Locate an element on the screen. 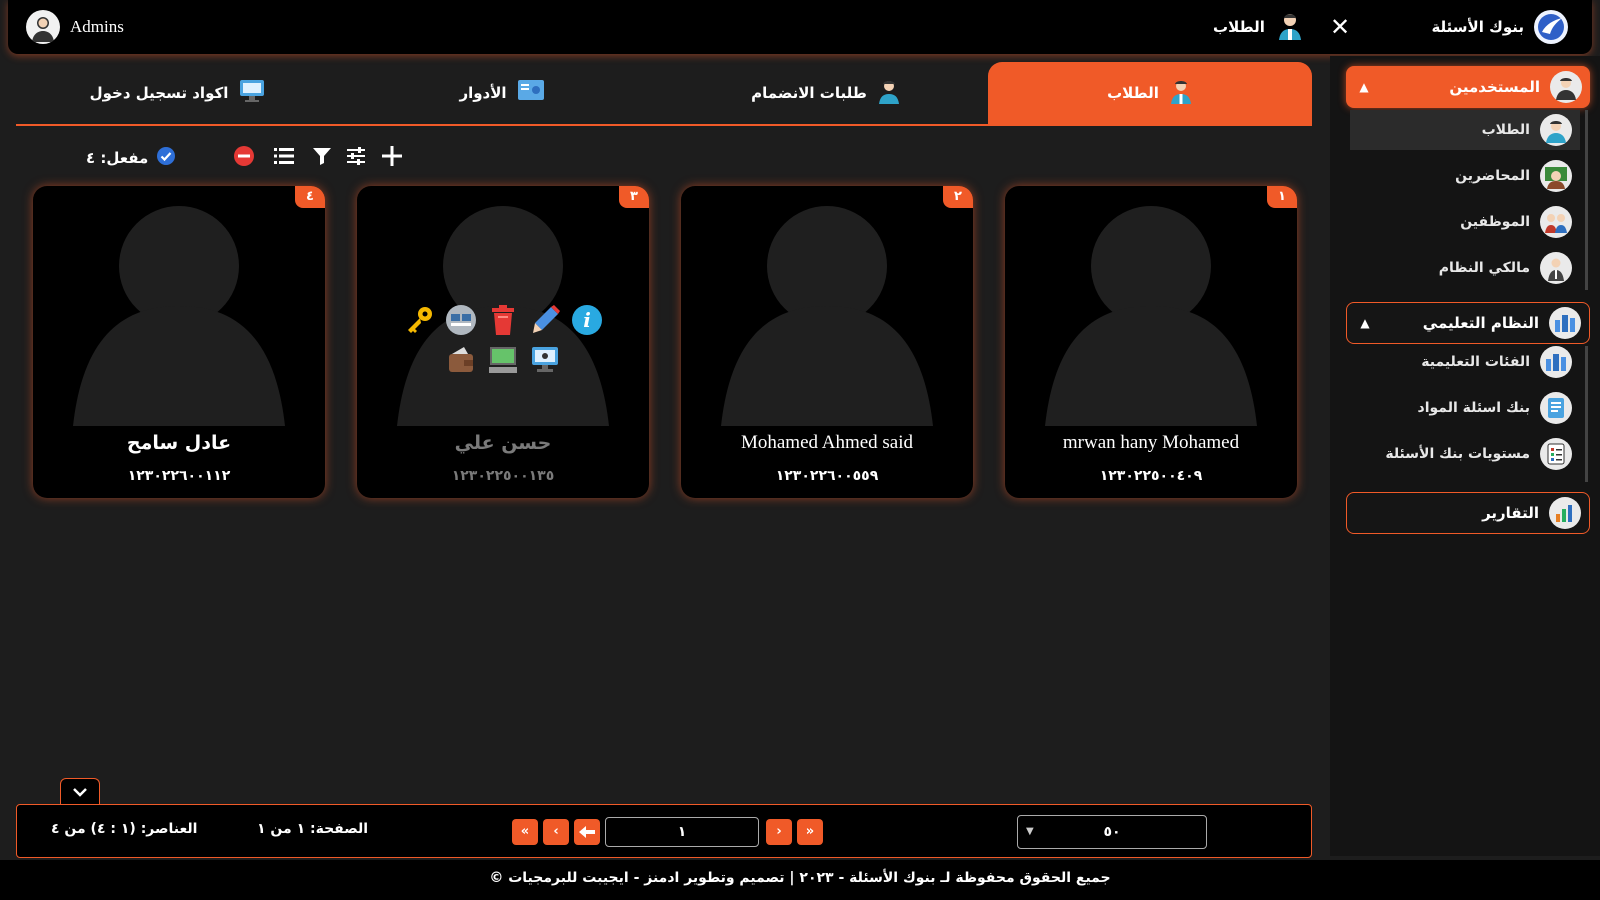 This screenshot has height=900, width=1600. sessions-icon is located at coordinates (461, 320).